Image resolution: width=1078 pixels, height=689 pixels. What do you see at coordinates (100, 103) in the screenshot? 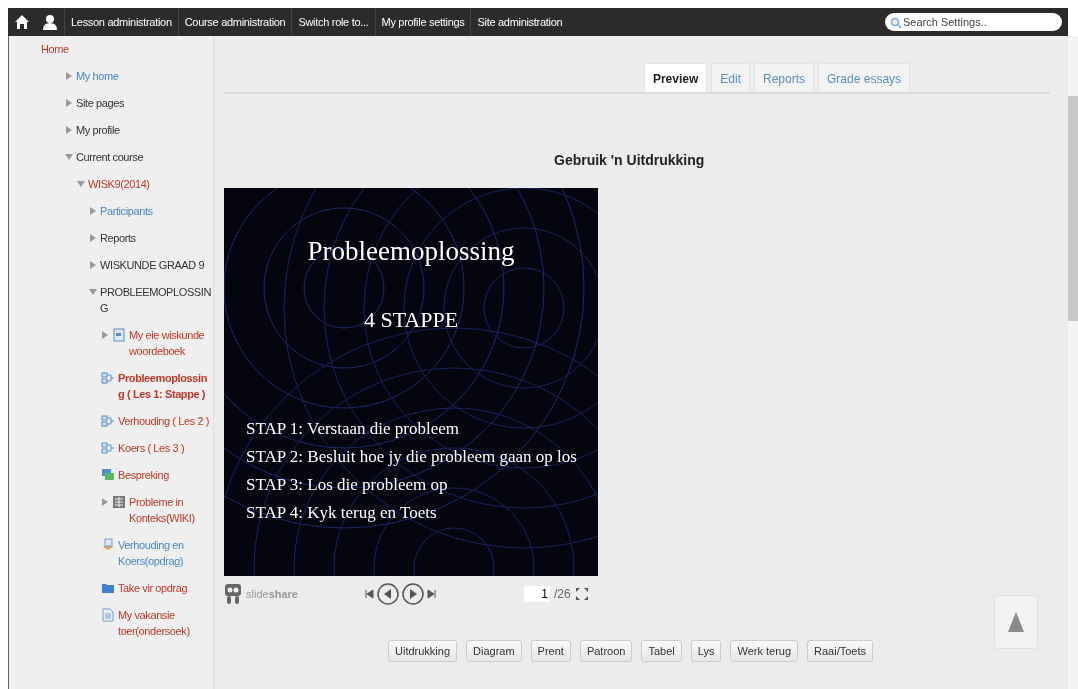
I see `tree-link: Site pages` at bounding box center [100, 103].